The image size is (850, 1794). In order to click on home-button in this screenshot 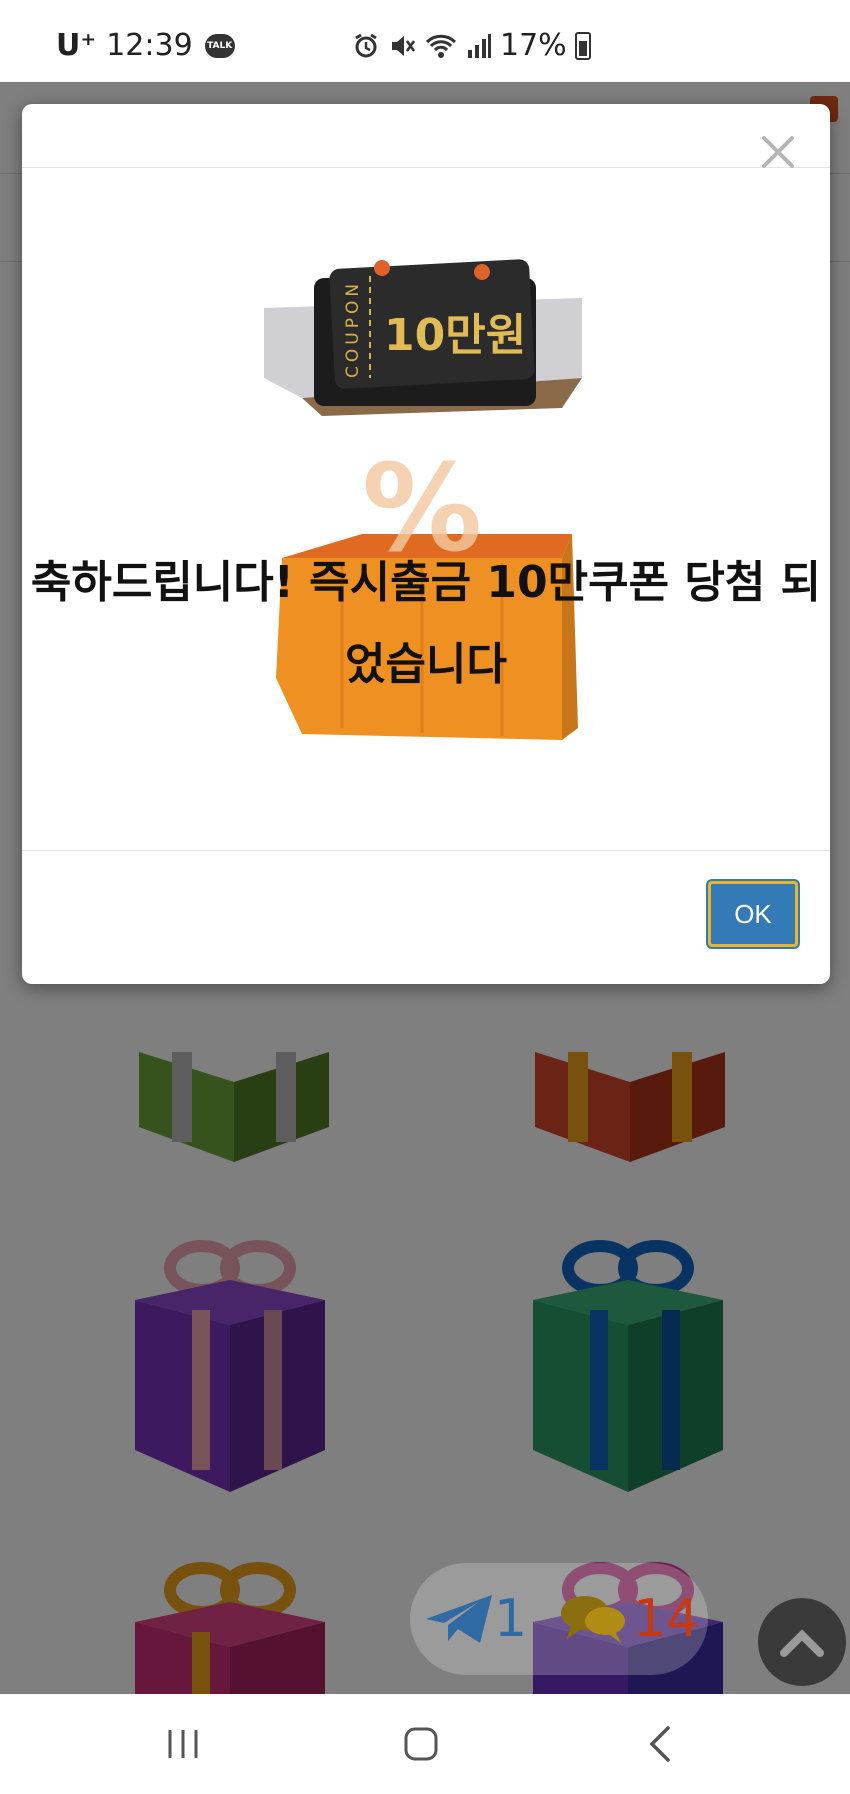, I will do `click(421, 1744)`.